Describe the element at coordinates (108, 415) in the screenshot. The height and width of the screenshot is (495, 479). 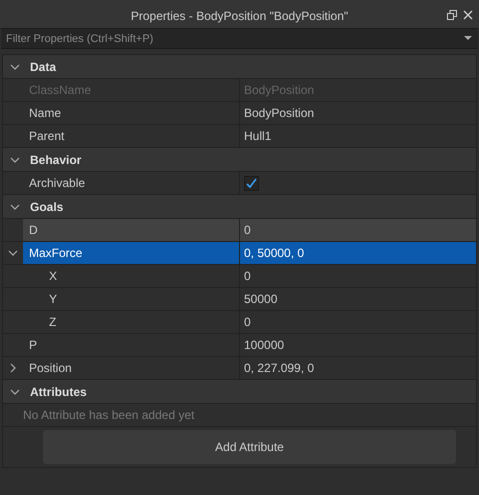
I see `empty-message: No Attribute has been added yet` at that location.